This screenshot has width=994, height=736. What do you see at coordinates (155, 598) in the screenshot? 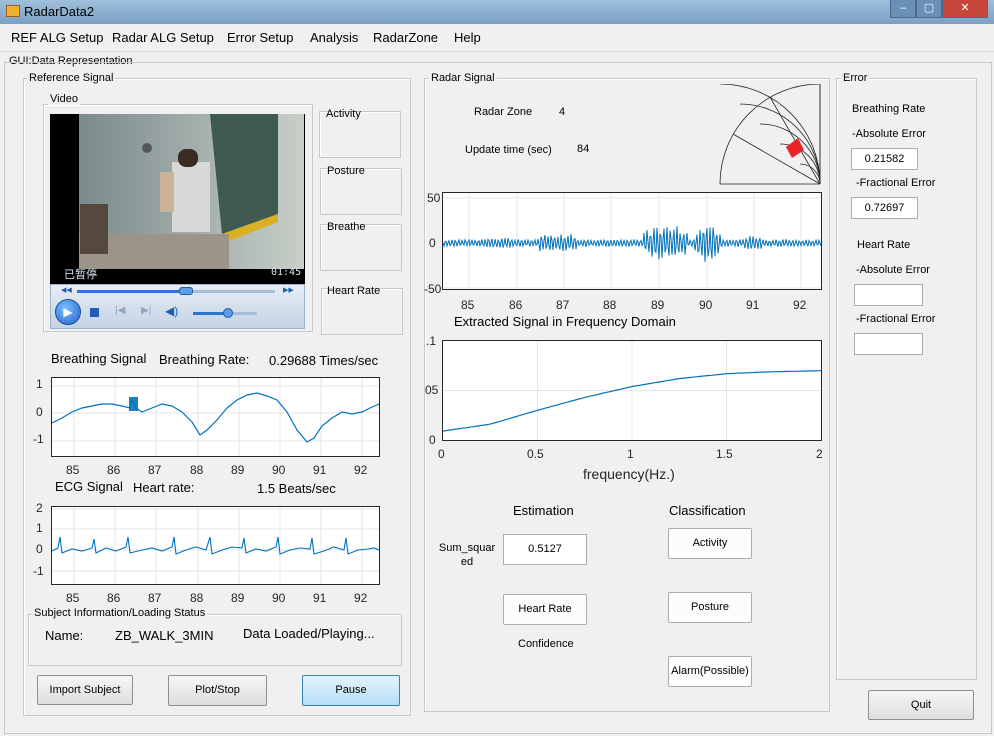
I see `ecg-xtick: 87` at bounding box center [155, 598].